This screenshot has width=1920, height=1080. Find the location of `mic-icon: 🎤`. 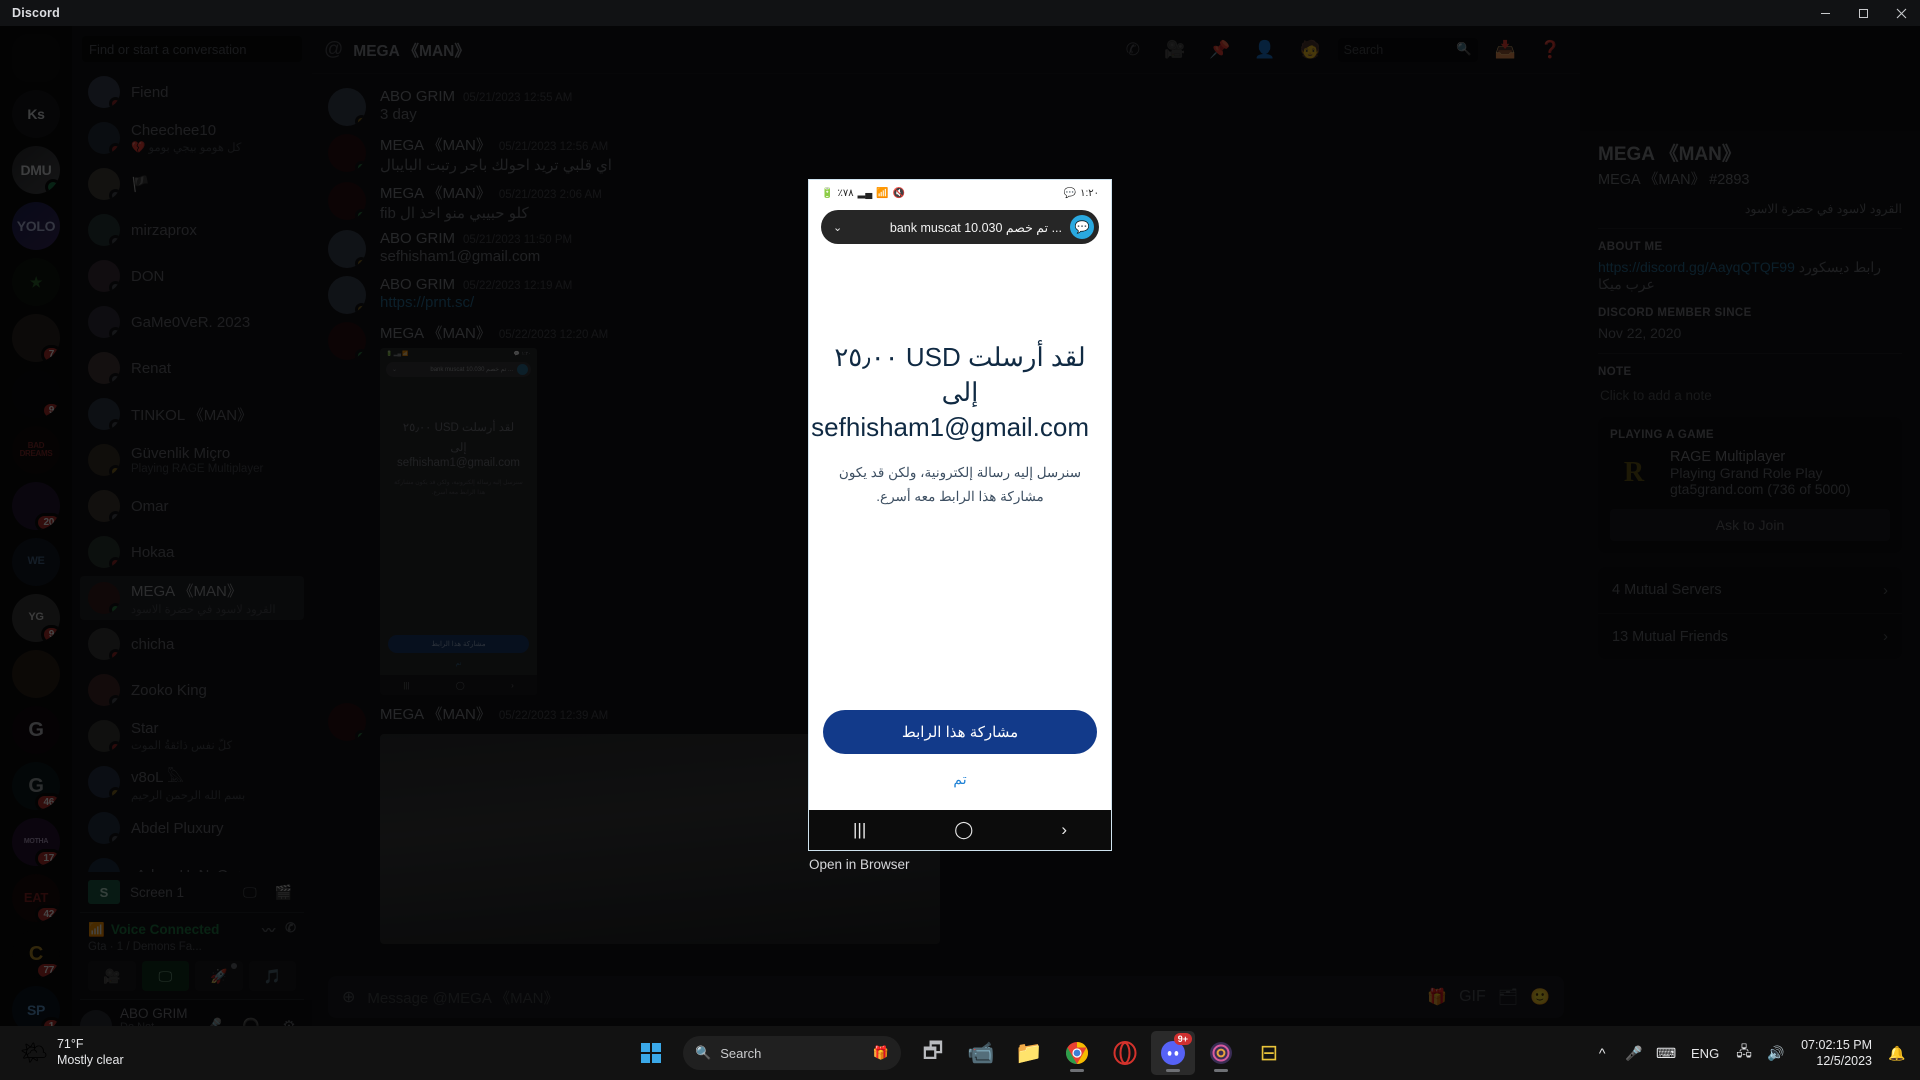

mic-icon: 🎤 is located at coordinates (1634, 1053).